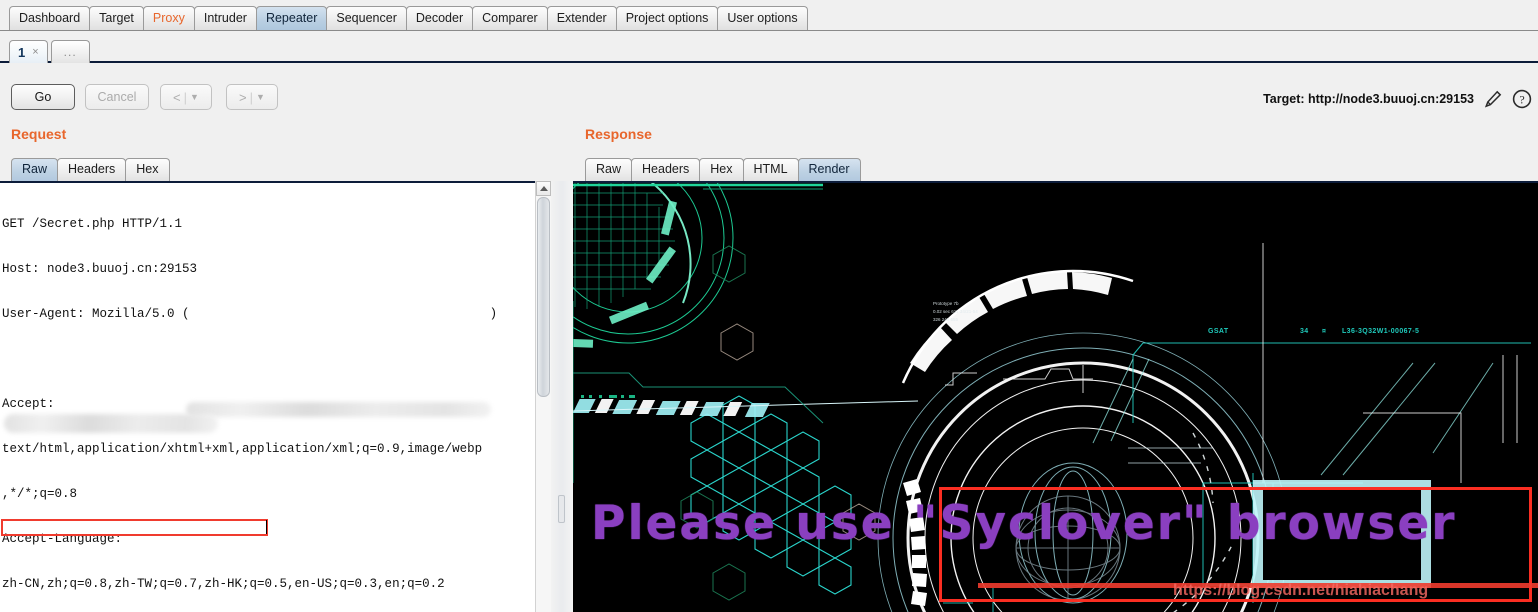  Describe the element at coordinates (1493, 99) in the screenshot. I see `pencil-icon` at that location.